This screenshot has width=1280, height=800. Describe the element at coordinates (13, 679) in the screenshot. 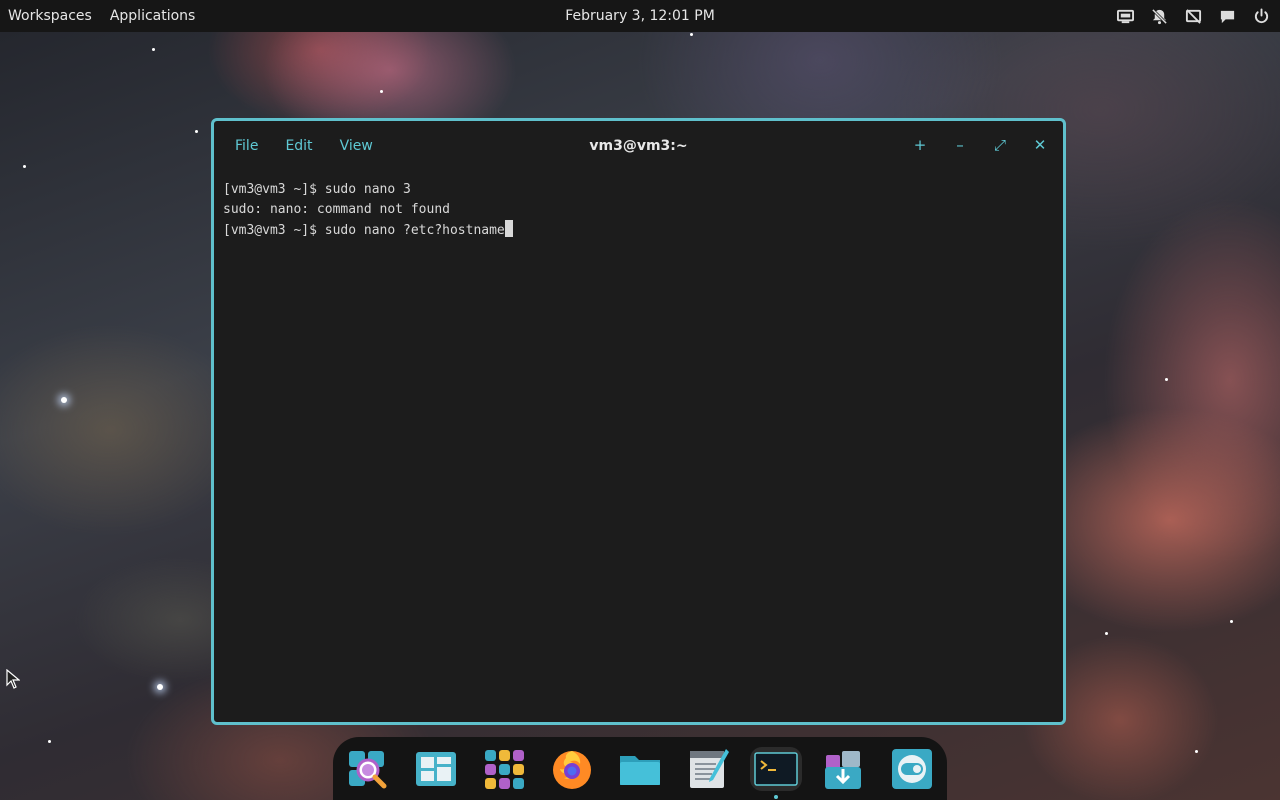

I see `mouse-pointer-icon` at that location.